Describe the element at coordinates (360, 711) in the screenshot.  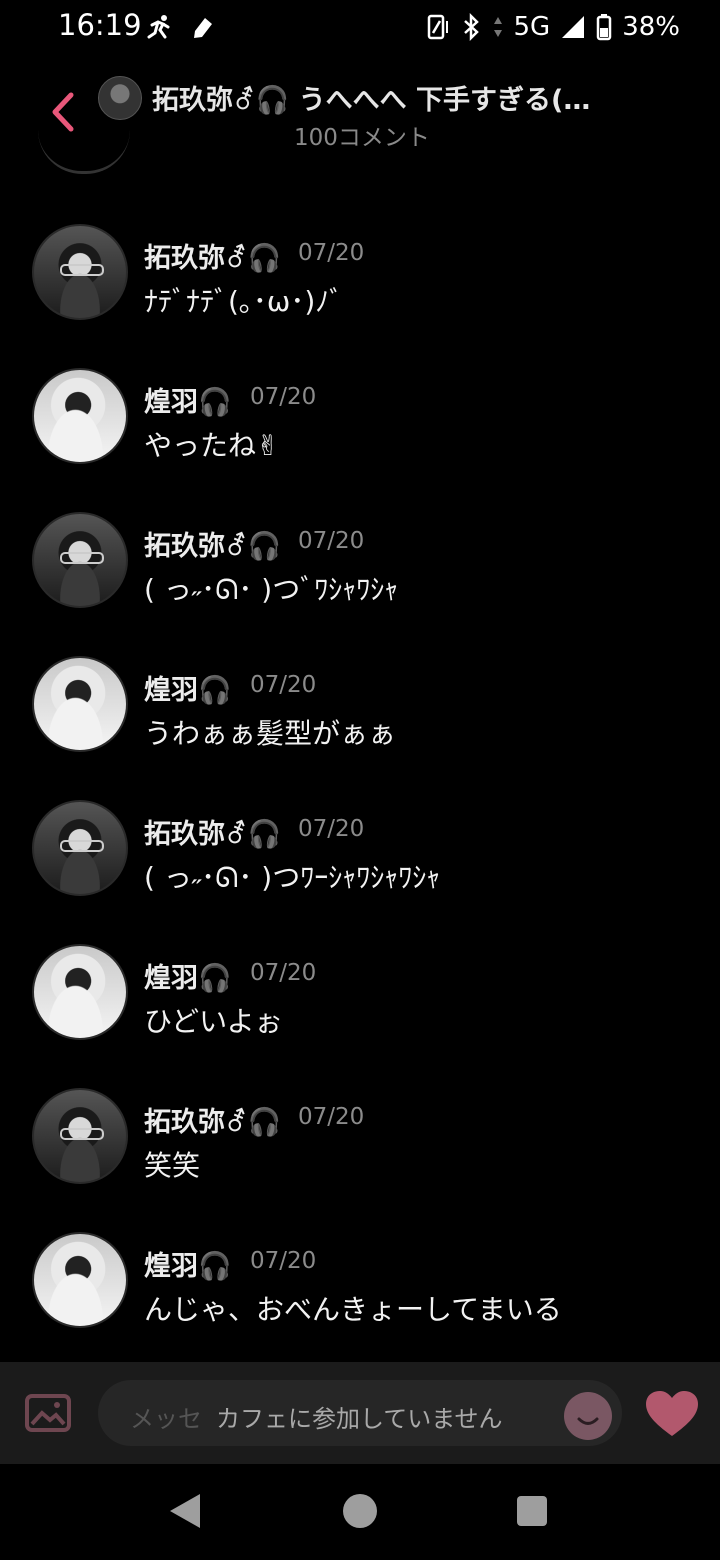
I see `comment-item: 煌羽🎧 07/20 うわぁぁ髪型がぁぁ` at that location.